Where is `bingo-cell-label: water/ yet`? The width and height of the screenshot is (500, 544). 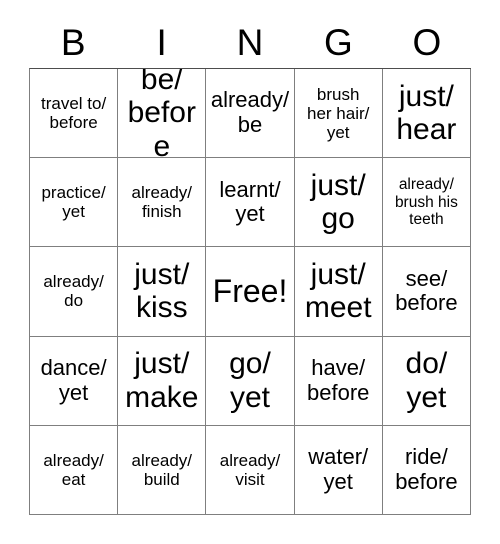
bingo-cell-label: water/ yet is located at coordinates (338, 469).